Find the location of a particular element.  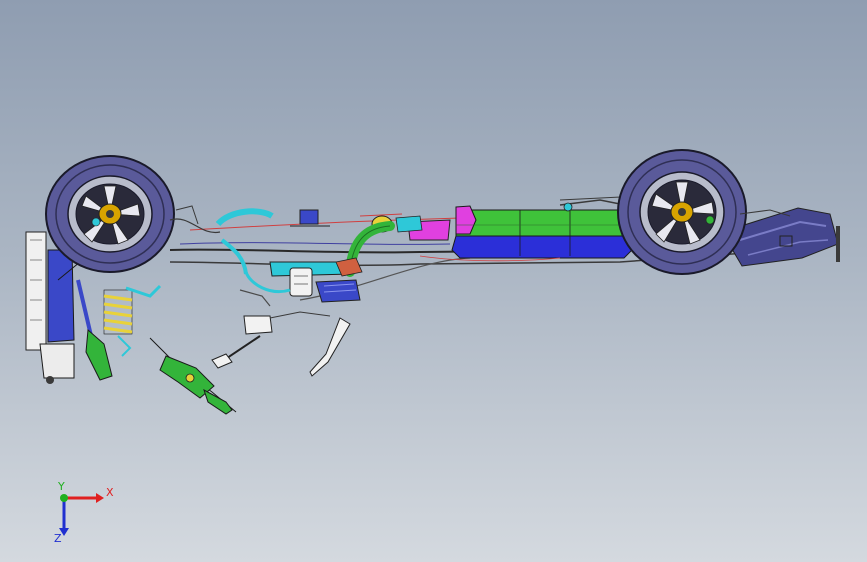

front-wheel is located at coordinates (110, 214).